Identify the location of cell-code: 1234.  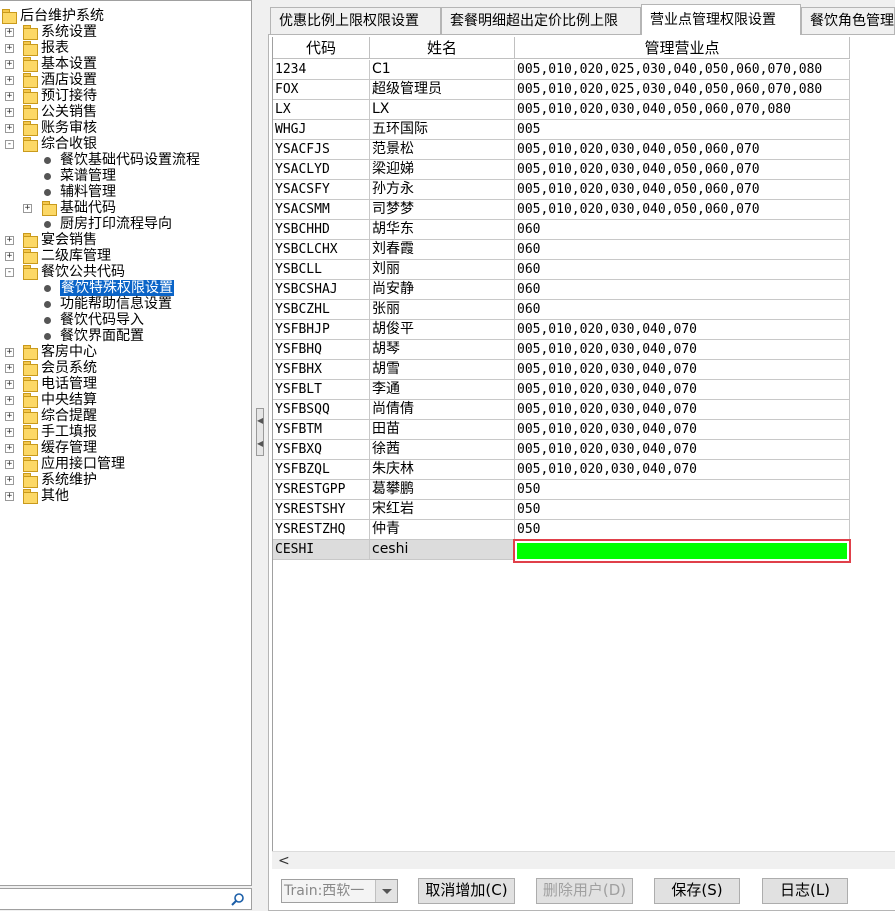
(321, 70).